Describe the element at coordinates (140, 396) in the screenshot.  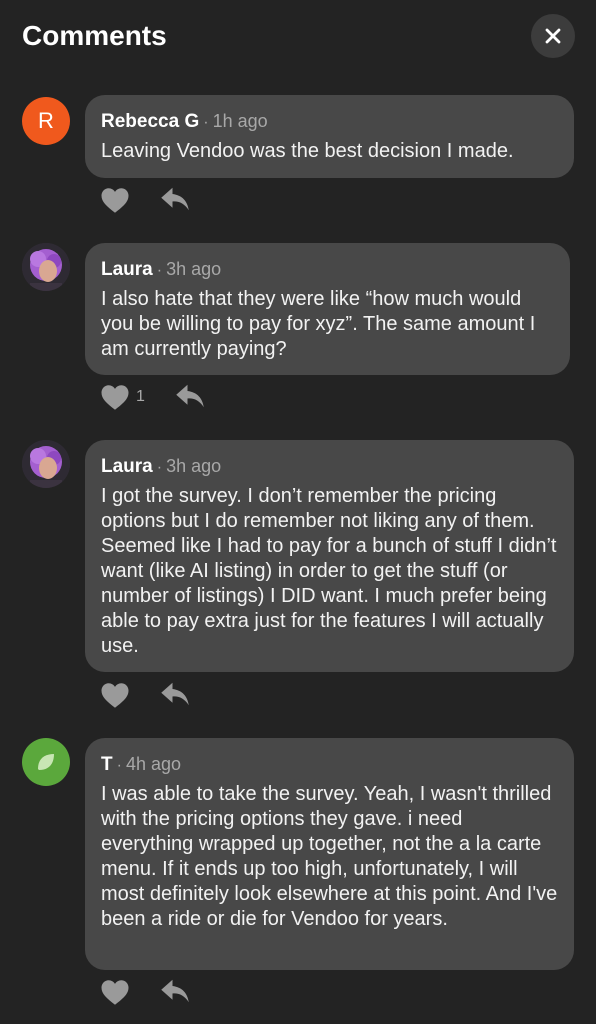
I see `like-count: 1` at that location.